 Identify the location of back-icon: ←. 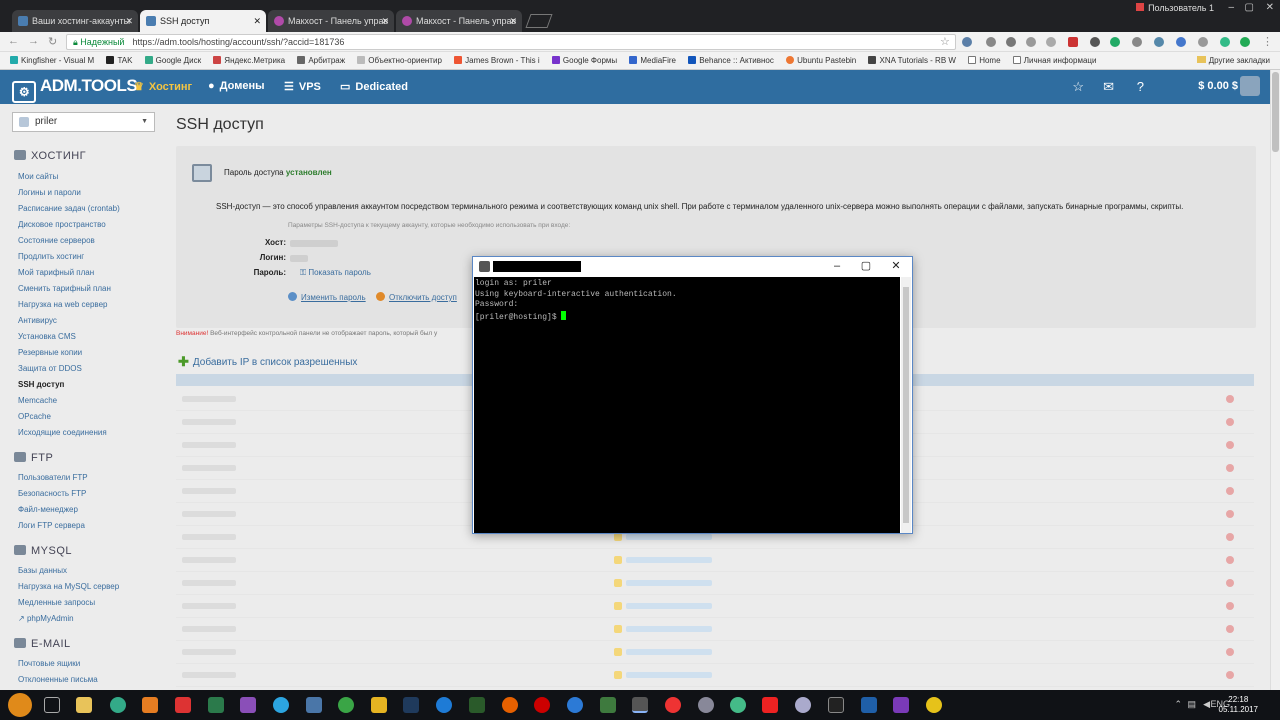
(13, 41).